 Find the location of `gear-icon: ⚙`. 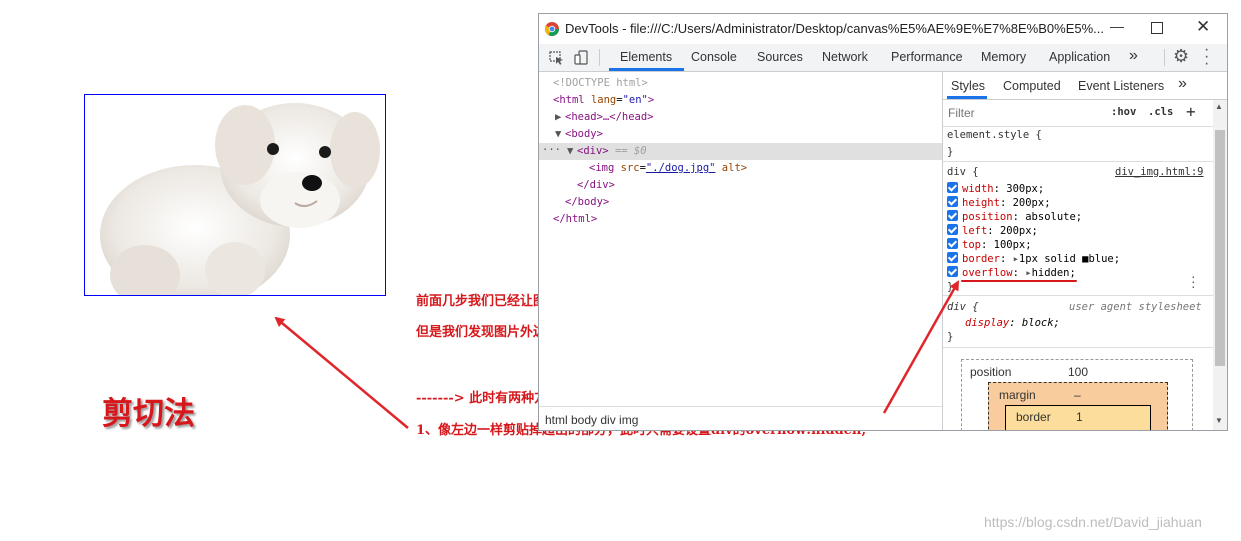

gear-icon: ⚙ is located at coordinates (1181, 56).